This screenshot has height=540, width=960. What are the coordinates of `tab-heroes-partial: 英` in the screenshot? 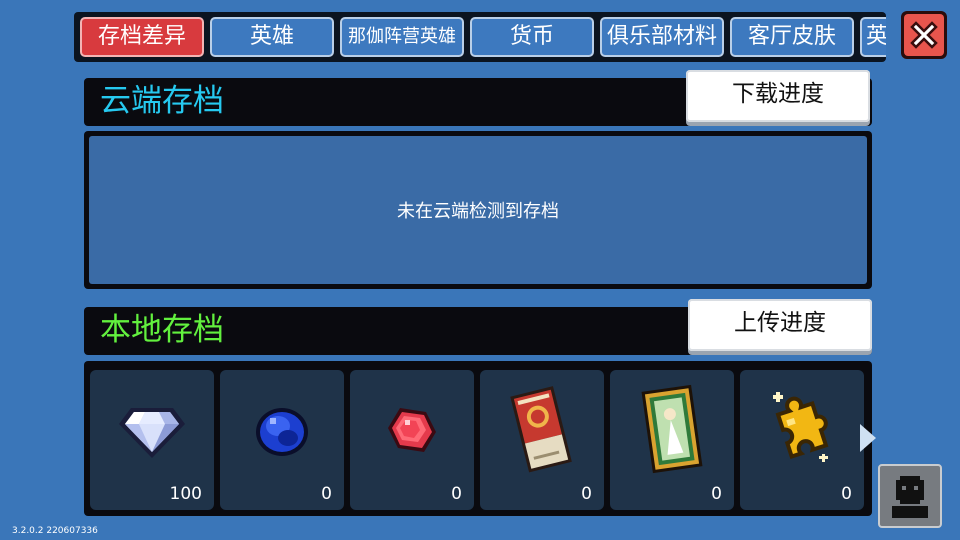 It's located at (873, 37).